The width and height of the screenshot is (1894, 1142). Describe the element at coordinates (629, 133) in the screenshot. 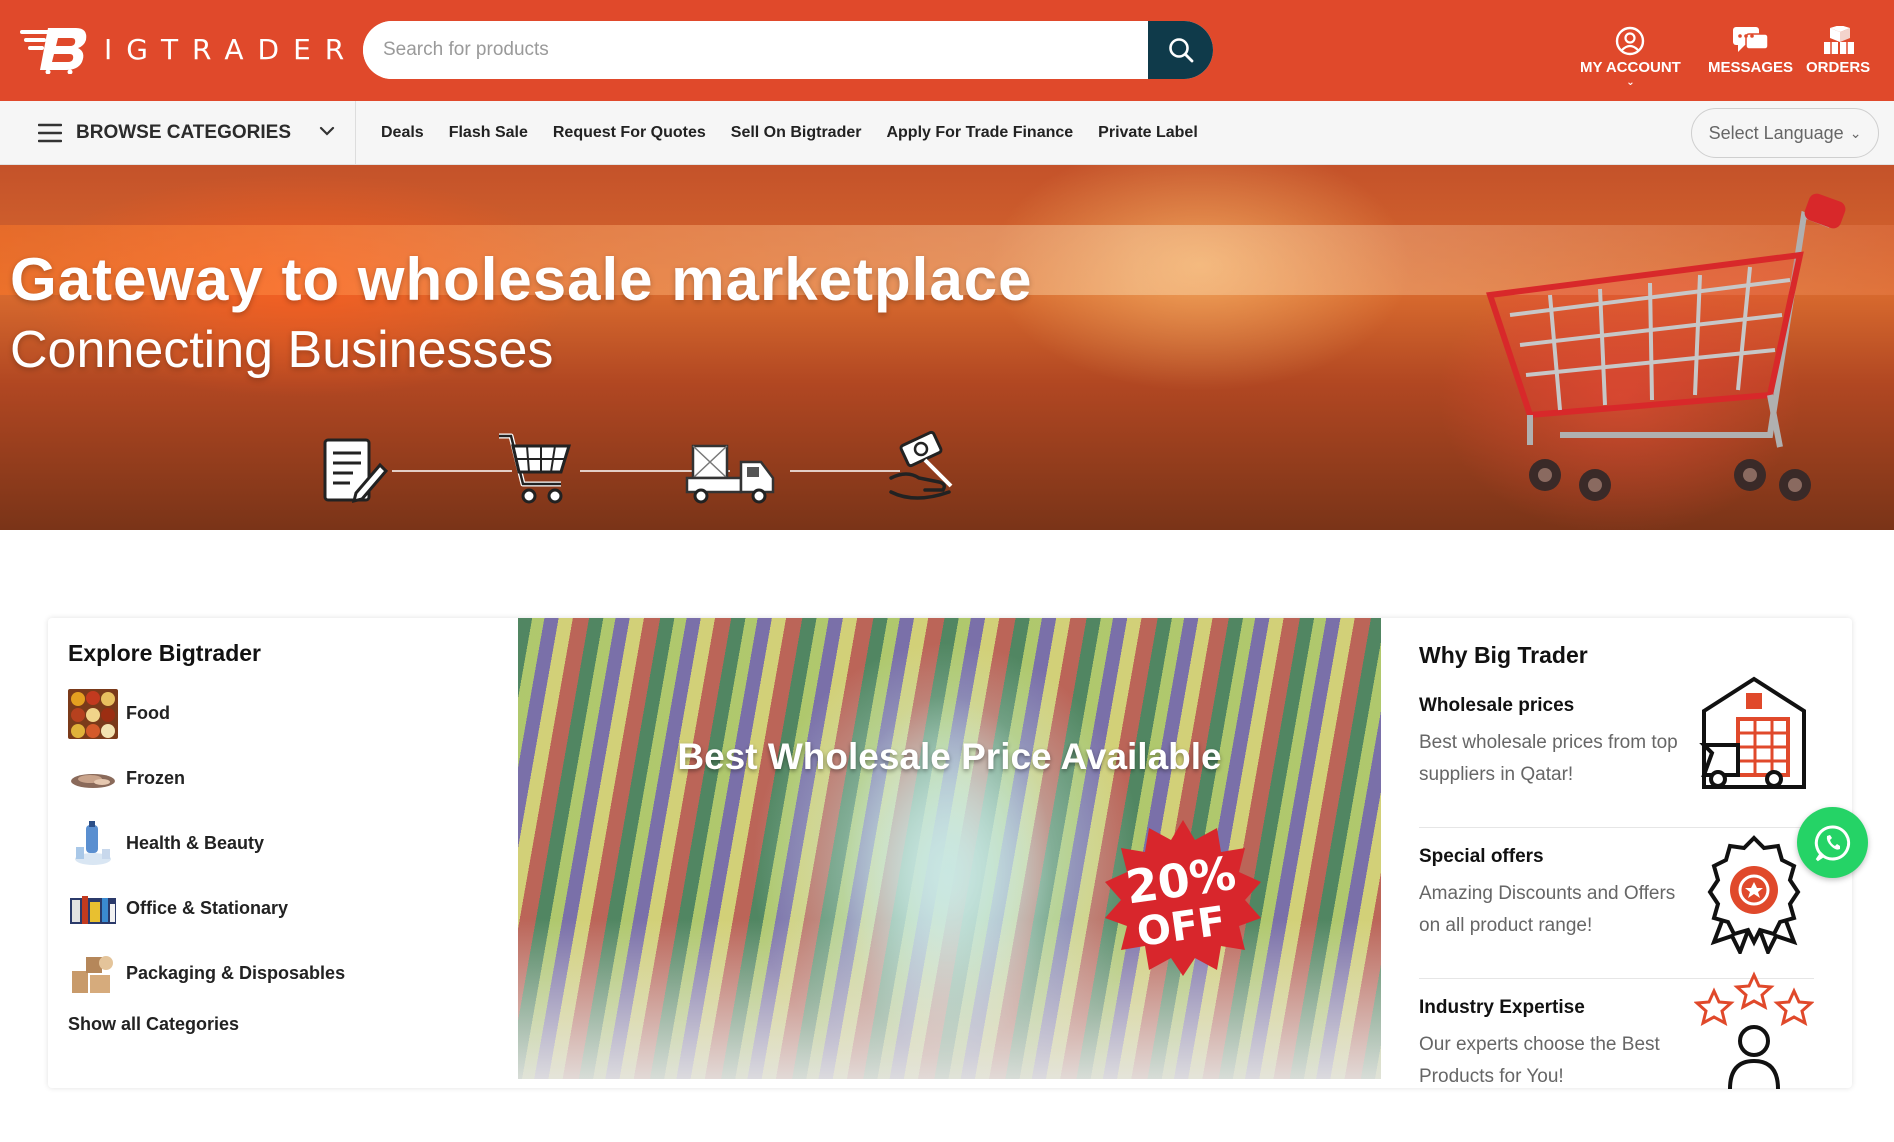

I see `nav-link-request-for-quotes: Request For Quotes` at that location.